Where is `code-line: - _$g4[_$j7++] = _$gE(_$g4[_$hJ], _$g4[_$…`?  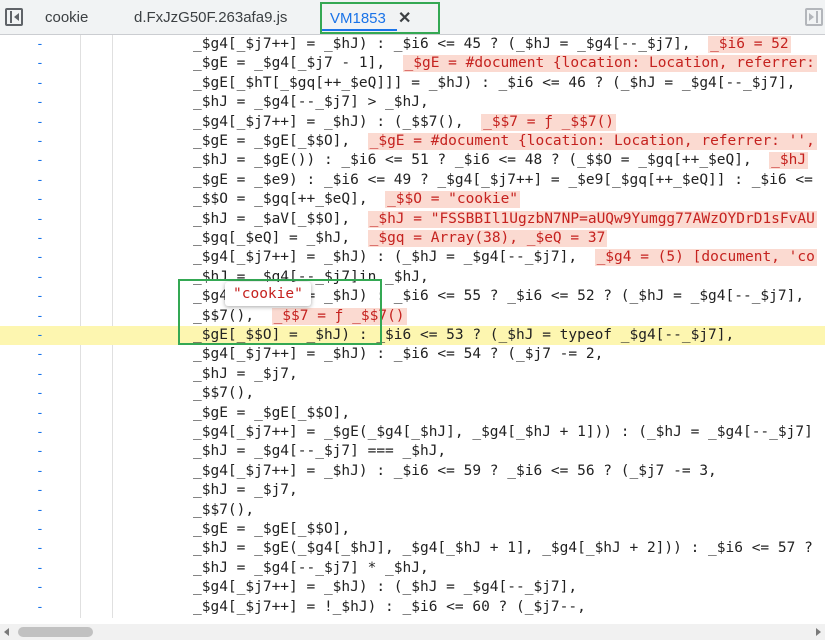 code-line: - _$g4[_$j7++] = _$gE(_$g4[_$hJ], _$g4[_$… is located at coordinates (412, 432).